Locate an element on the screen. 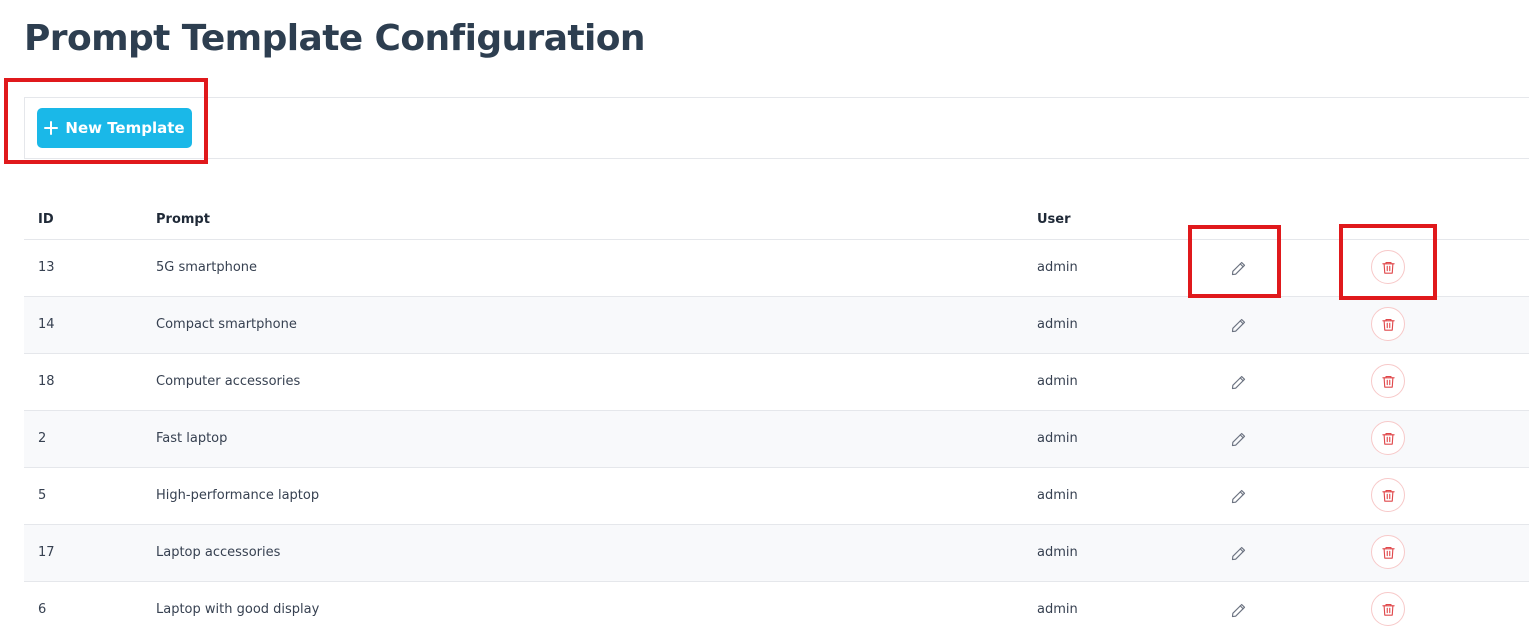 Image resolution: width=1529 pixels, height=637 pixels. column-header-user: User is located at coordinates (1054, 219).